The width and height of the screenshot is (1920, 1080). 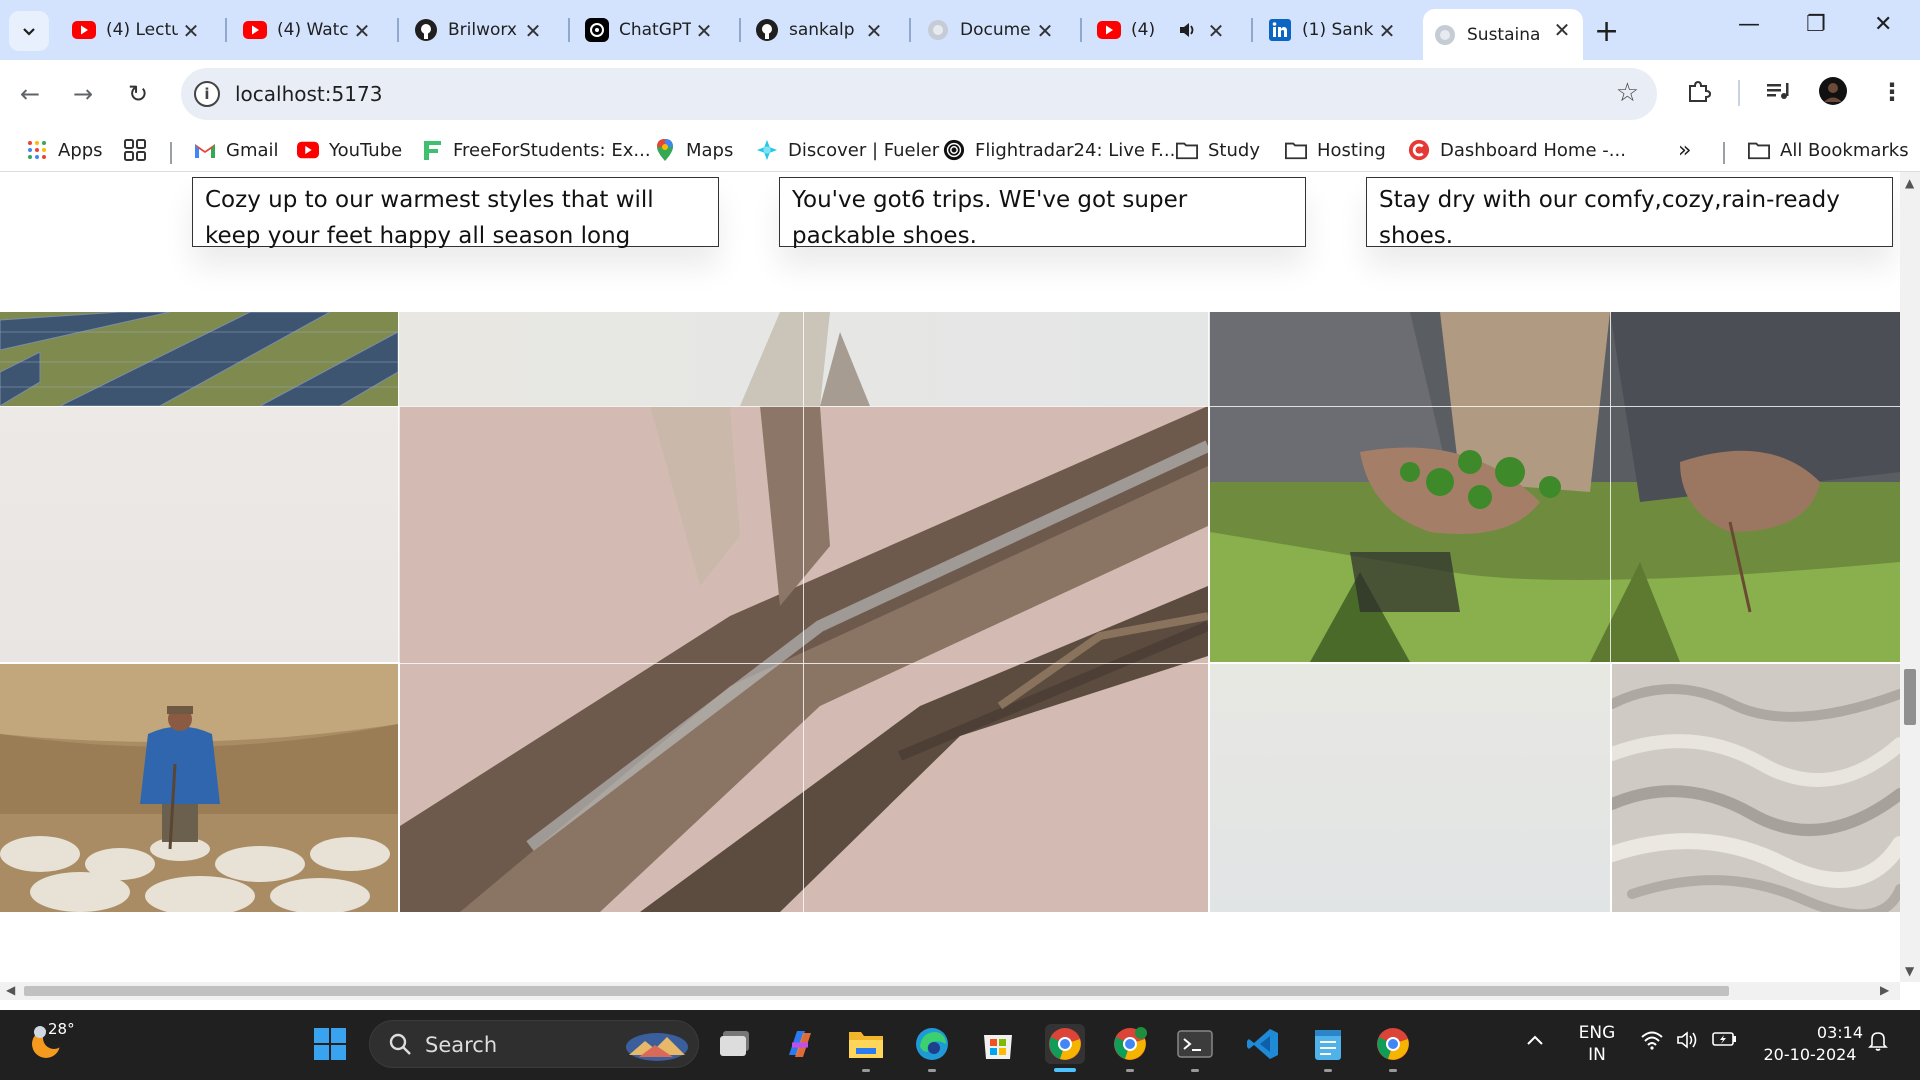 I want to click on tab-groups-icon, so click(x=135, y=150).